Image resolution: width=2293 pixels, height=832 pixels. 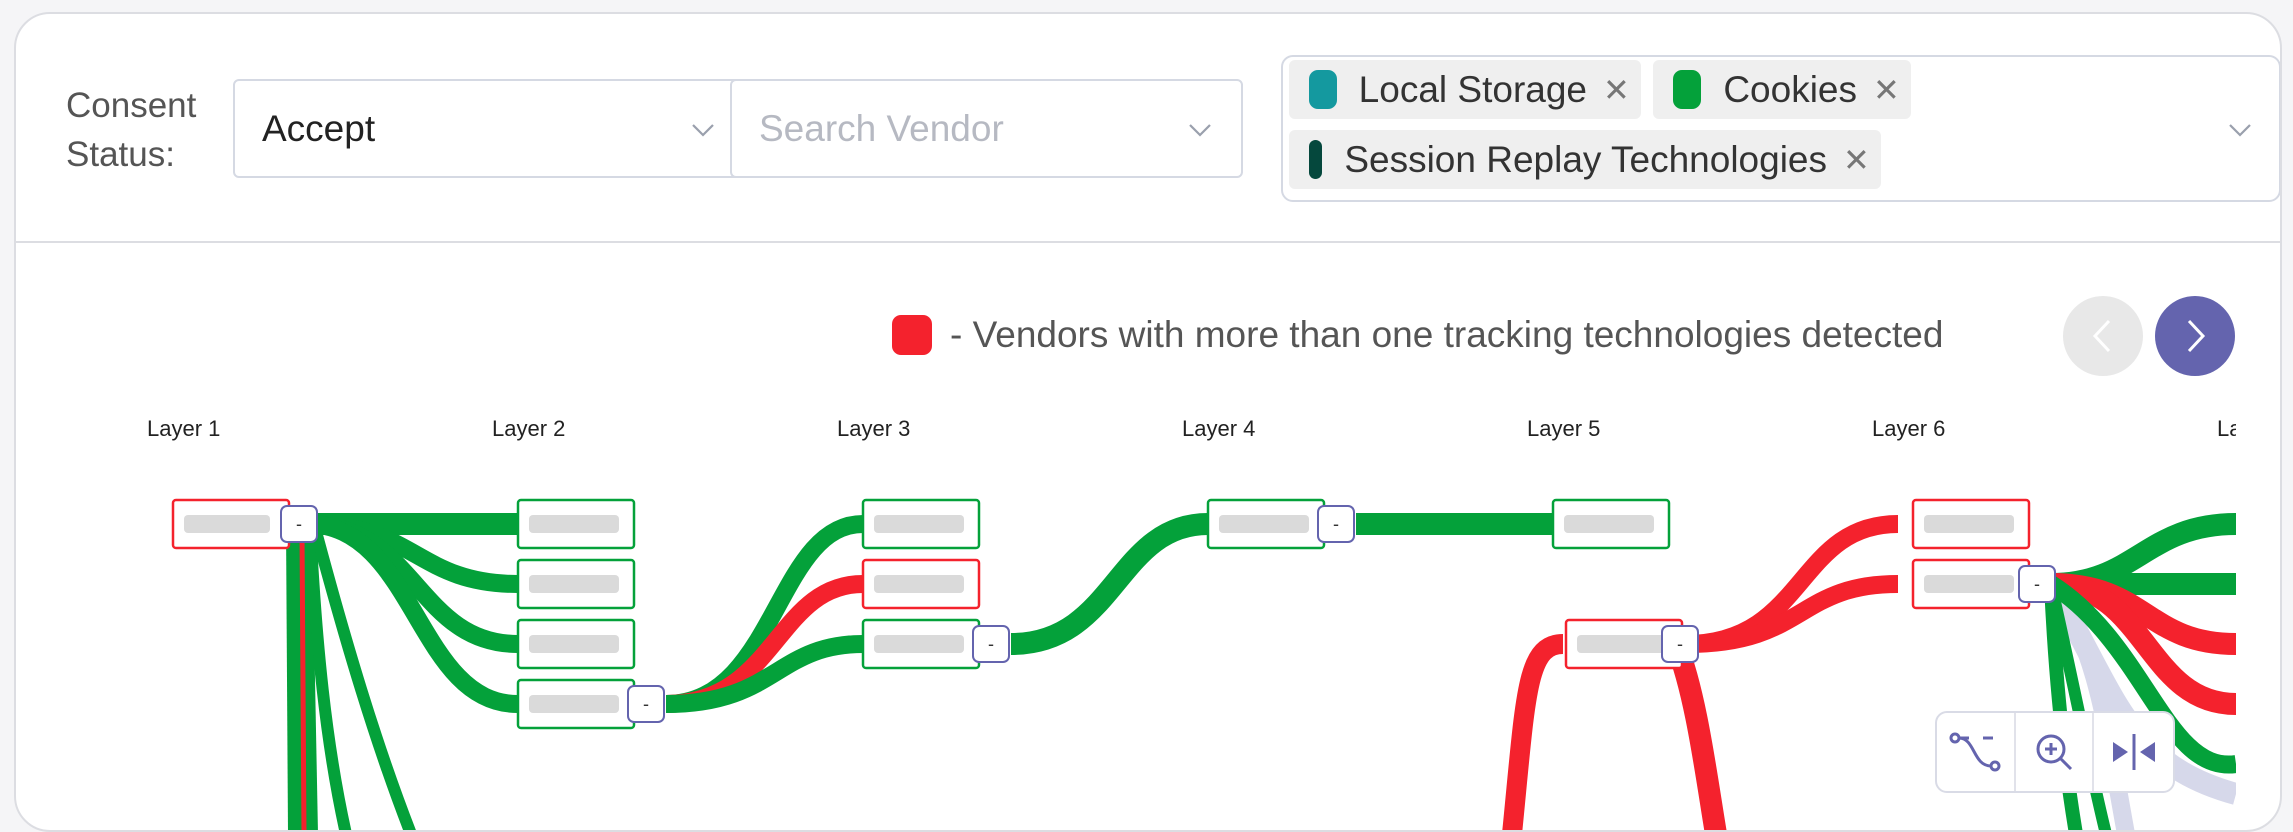 I want to click on legend-red-swatch, so click(x=912, y=335).